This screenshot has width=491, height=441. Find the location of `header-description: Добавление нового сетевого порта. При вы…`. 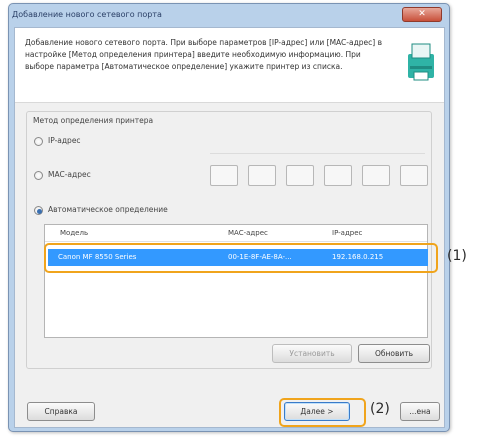

header-description: Добавление нового сетевого порта. При вы… is located at coordinates (204, 54).